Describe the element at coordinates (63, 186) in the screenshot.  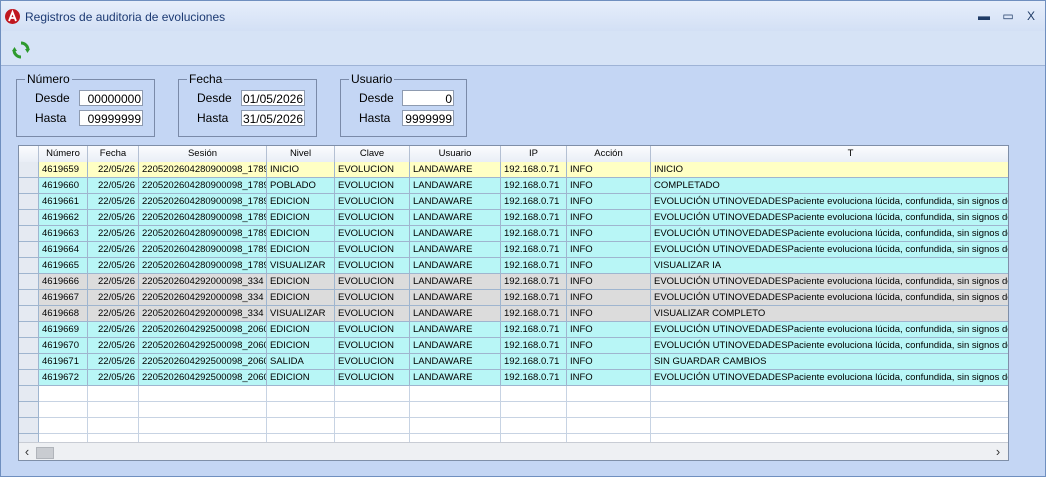
I see `cell-numero: 4619660` at that location.